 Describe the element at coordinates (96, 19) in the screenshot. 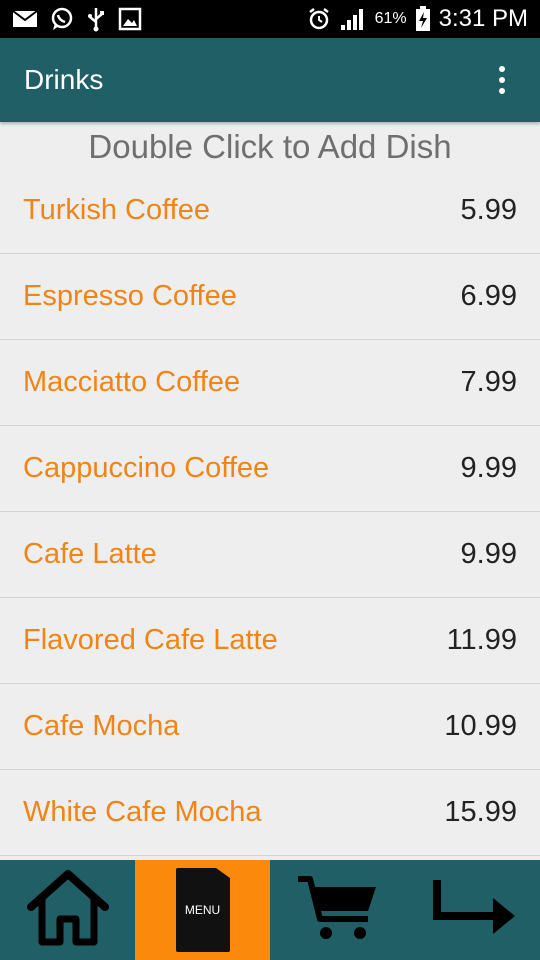

I see `usb-icon` at that location.